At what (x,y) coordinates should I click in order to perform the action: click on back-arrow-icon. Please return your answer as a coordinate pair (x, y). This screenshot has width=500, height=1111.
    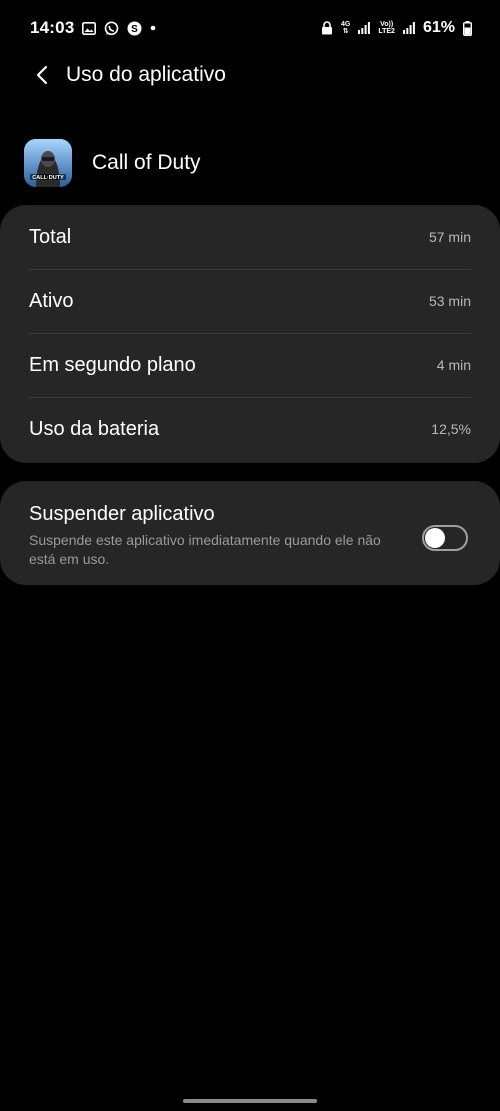
    Looking at the image, I should click on (42, 75).